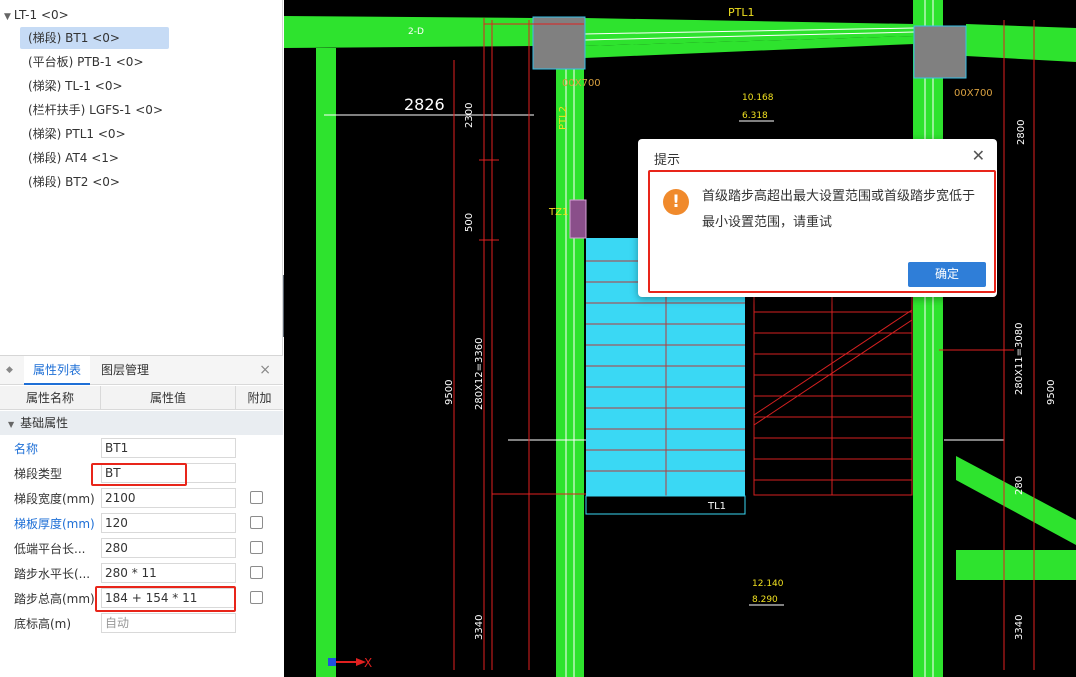  Describe the element at coordinates (141, 423) in the screenshot. I see `section-basic: ▼ 基础属性` at that location.